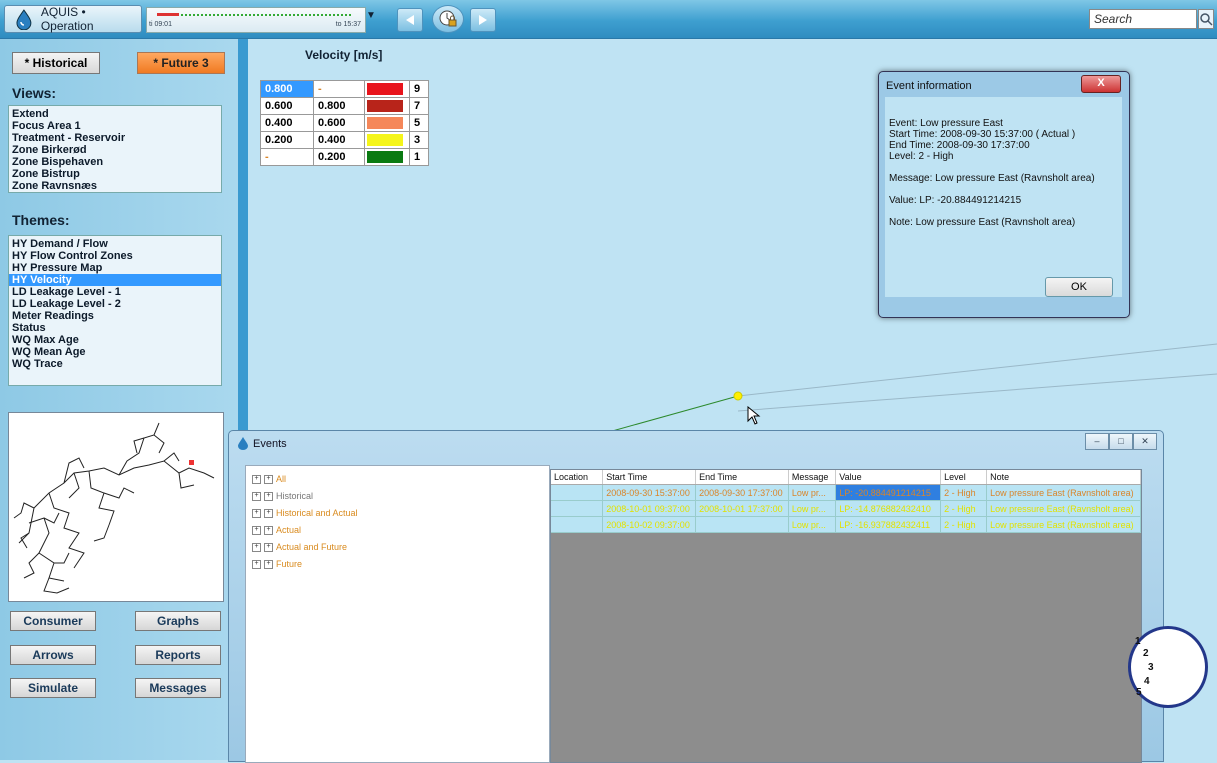  I want to click on theme-item: HY Demand / Flow, so click(115, 244).